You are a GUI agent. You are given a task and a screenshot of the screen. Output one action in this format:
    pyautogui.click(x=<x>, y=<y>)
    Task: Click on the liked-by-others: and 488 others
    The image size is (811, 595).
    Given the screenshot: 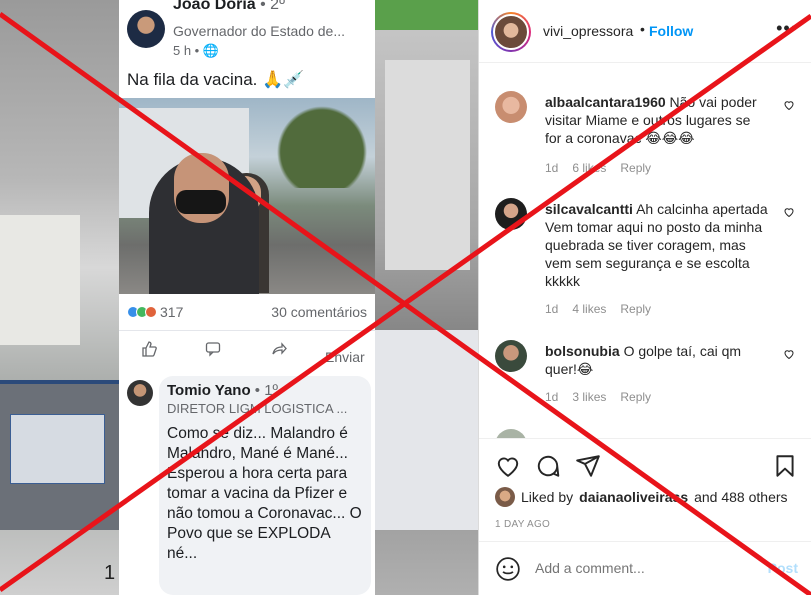 What is the action you would take?
    pyautogui.click(x=740, y=497)
    